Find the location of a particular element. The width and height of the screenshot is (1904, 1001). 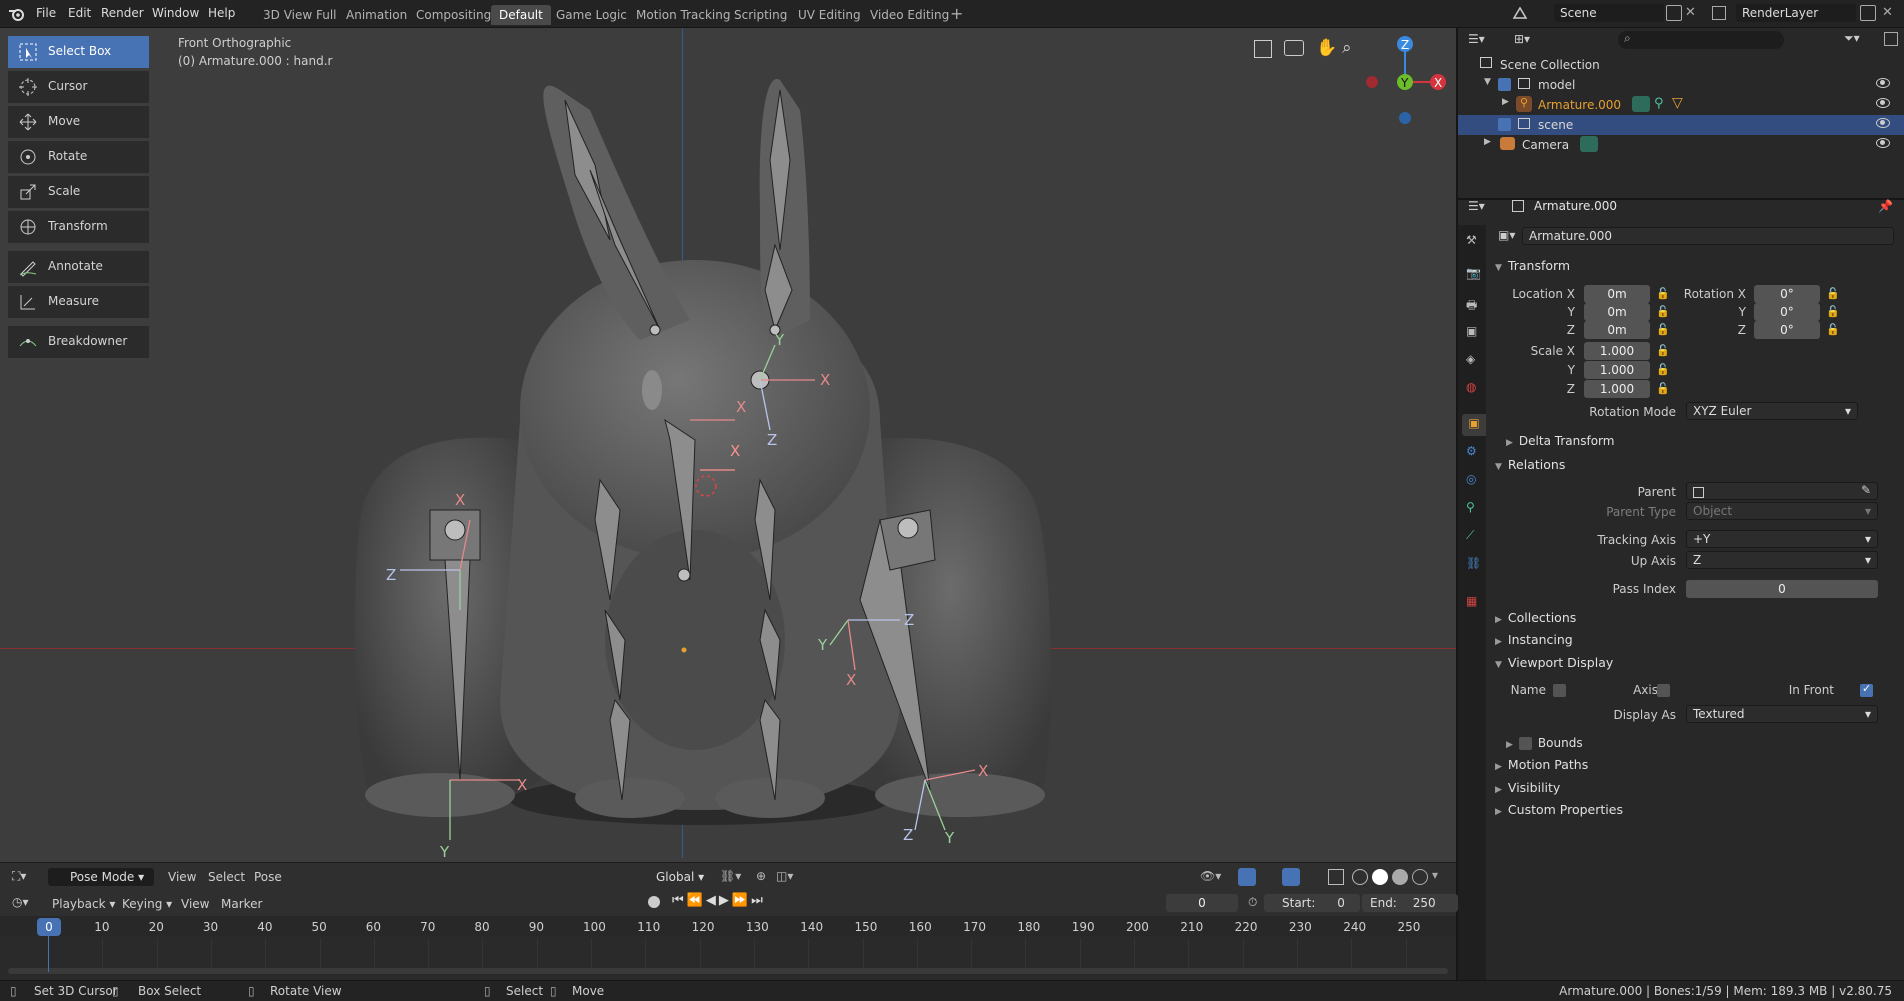

modifiers-tab-icon: ⚙ is located at coordinates (1471, 451).